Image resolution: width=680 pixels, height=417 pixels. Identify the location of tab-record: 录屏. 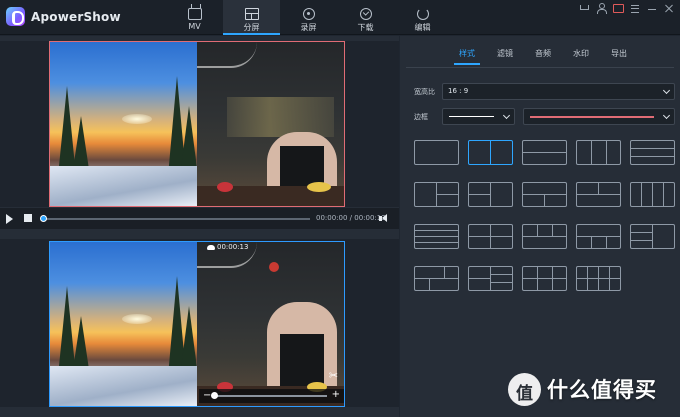
(308, 17).